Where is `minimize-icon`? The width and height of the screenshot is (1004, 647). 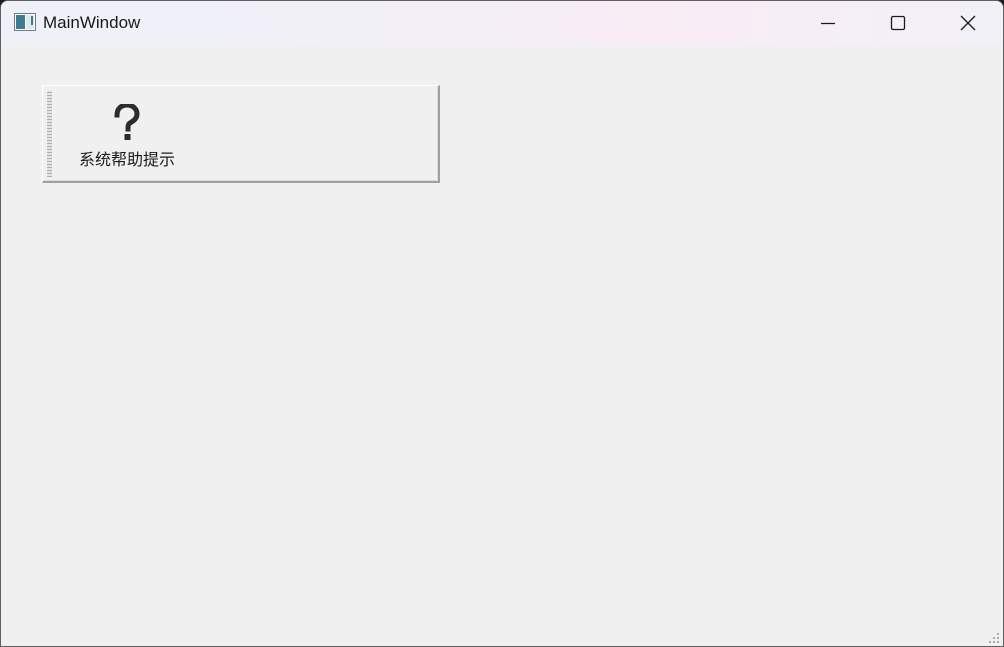 minimize-icon is located at coordinates (828, 23).